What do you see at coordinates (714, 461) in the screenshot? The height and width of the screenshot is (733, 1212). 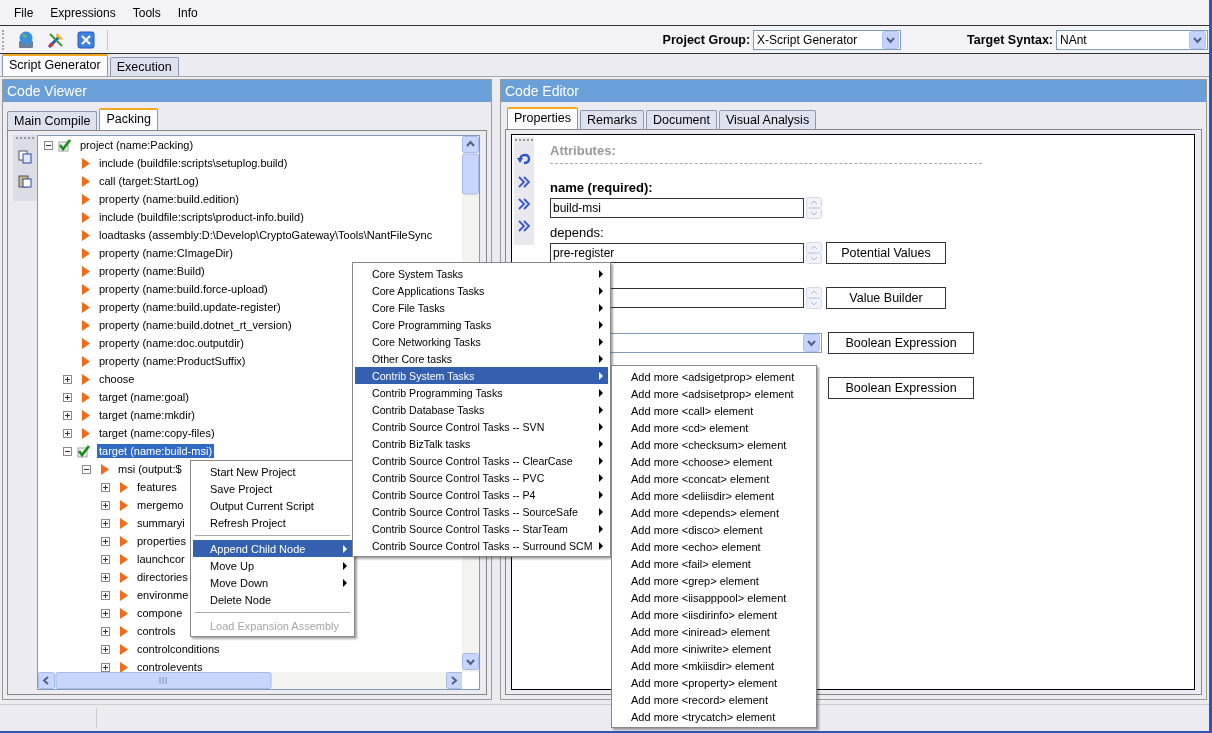 I see `menu-item: Add more <choose> element` at bounding box center [714, 461].